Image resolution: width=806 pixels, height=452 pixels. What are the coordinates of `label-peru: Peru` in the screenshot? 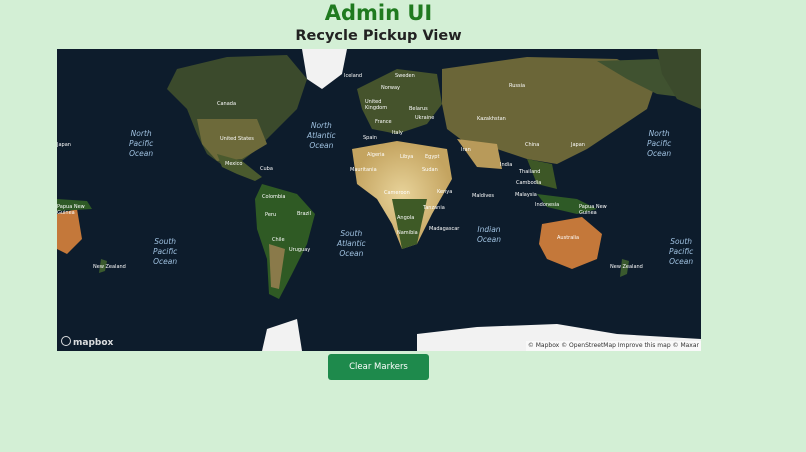 It's located at (271, 215).